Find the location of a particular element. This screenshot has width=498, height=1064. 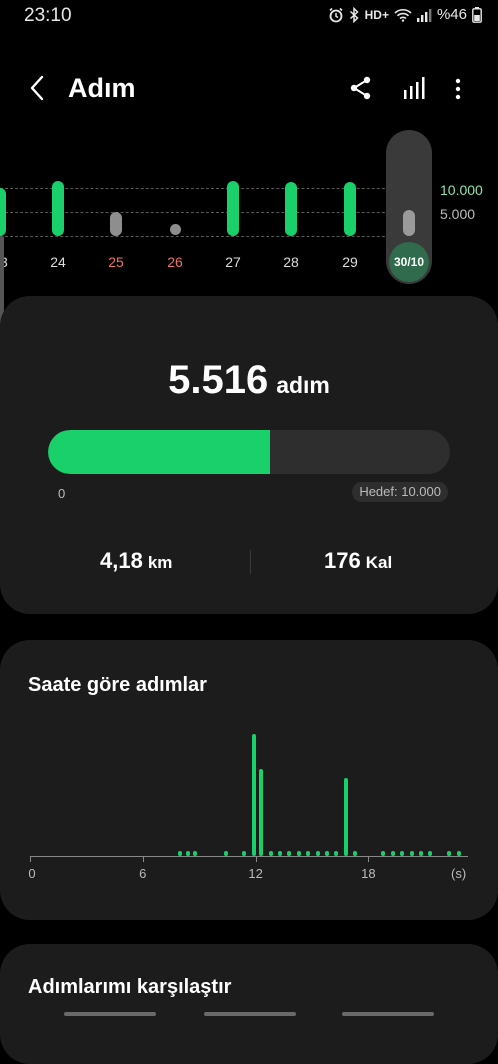

wifi-icon is located at coordinates (403, 15).